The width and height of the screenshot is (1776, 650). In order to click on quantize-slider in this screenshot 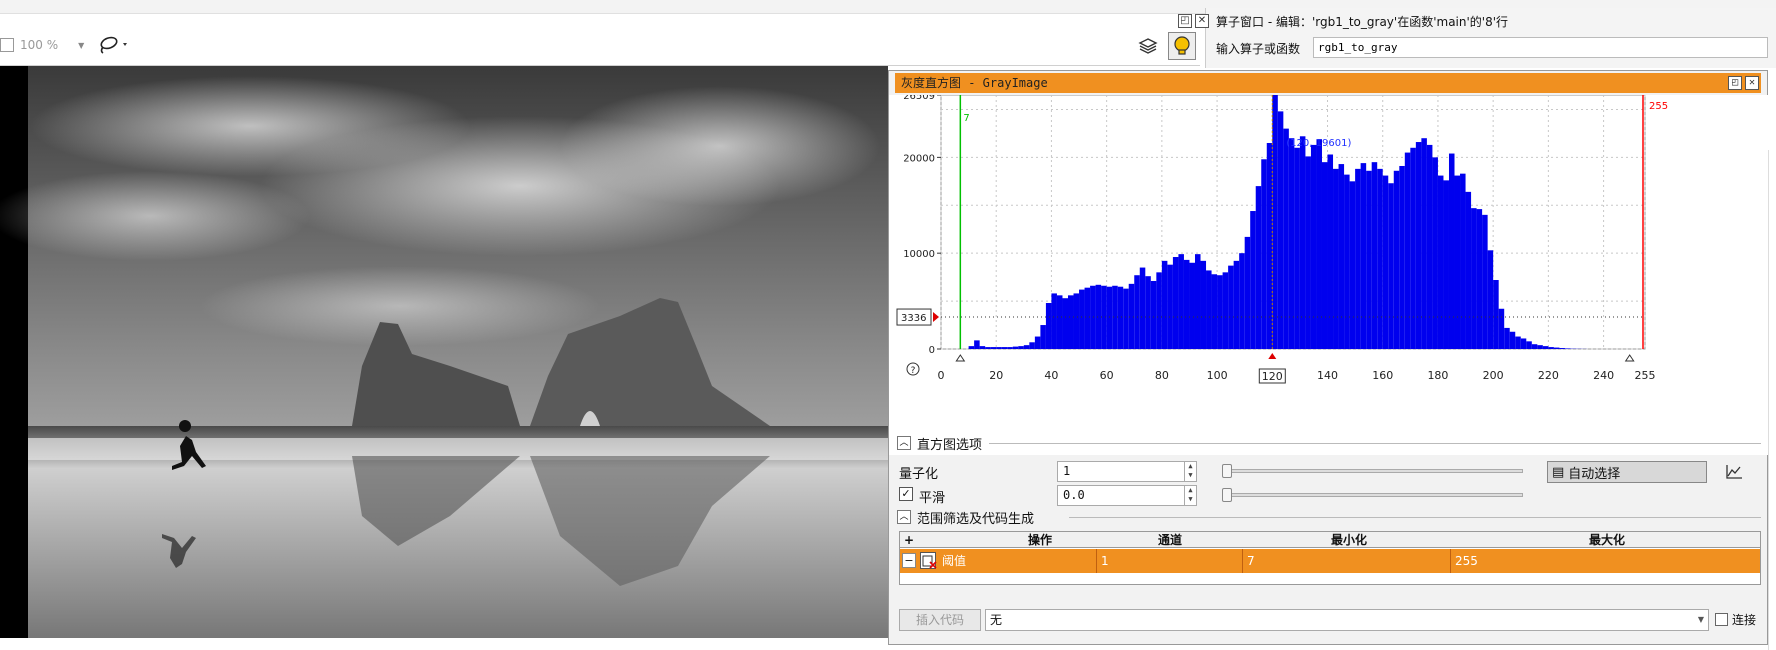, I will do `click(1373, 471)`.